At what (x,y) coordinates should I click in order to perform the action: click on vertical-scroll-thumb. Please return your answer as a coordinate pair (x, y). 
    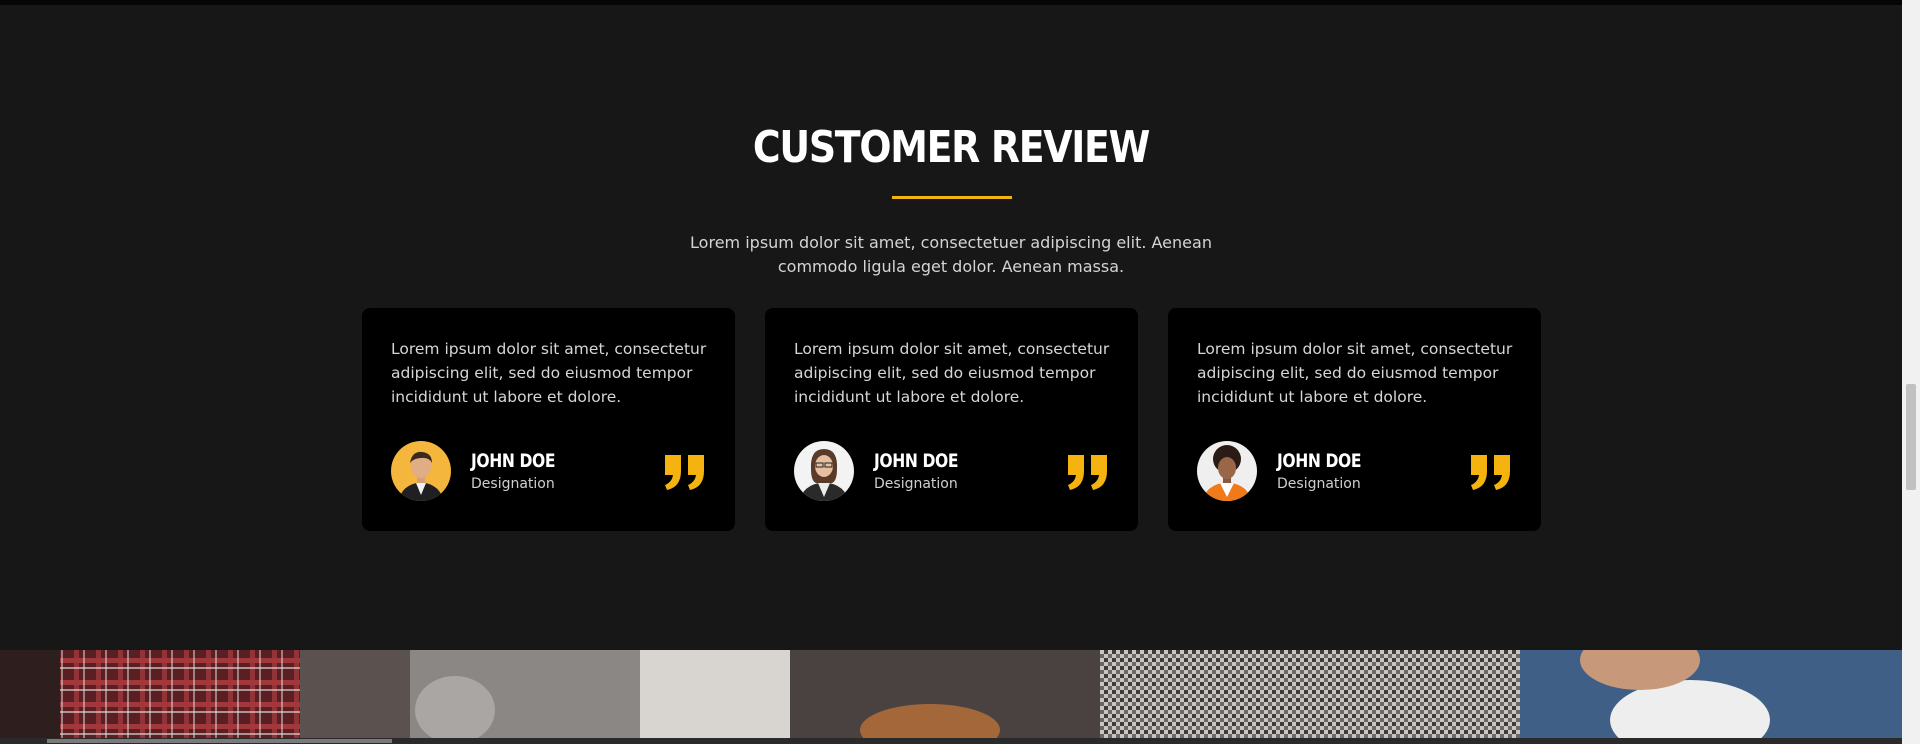
    Looking at the image, I should click on (1911, 437).